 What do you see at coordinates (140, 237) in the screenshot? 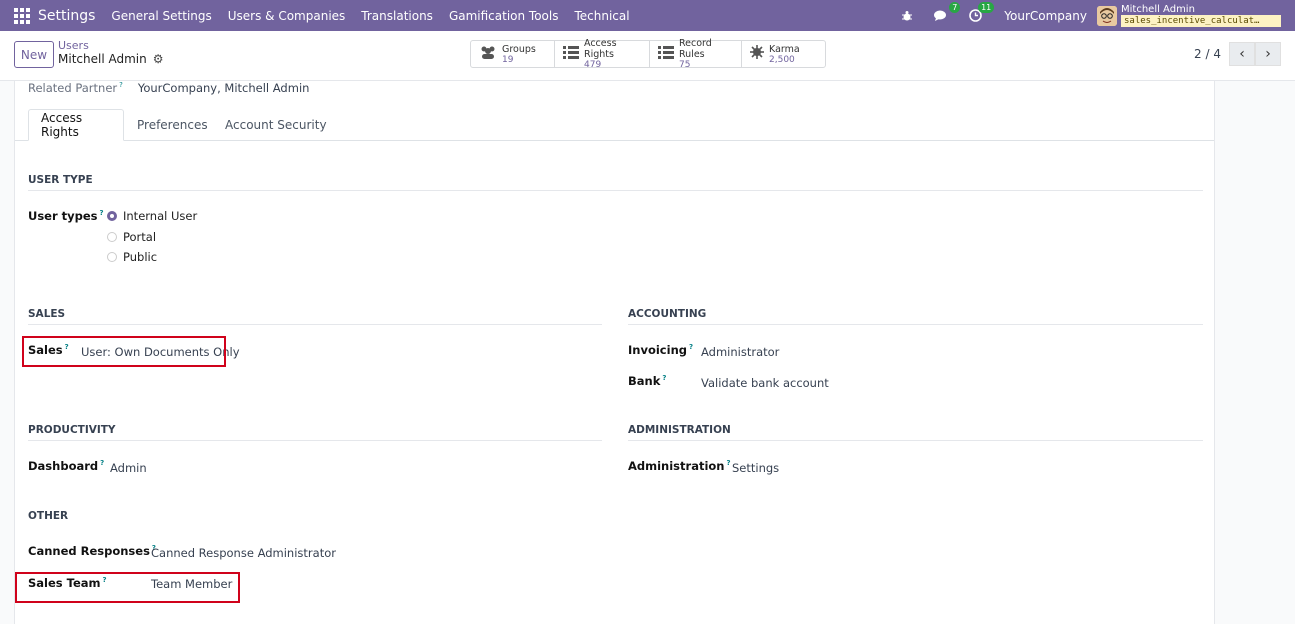
I see `radio-portal-label: Portal` at bounding box center [140, 237].